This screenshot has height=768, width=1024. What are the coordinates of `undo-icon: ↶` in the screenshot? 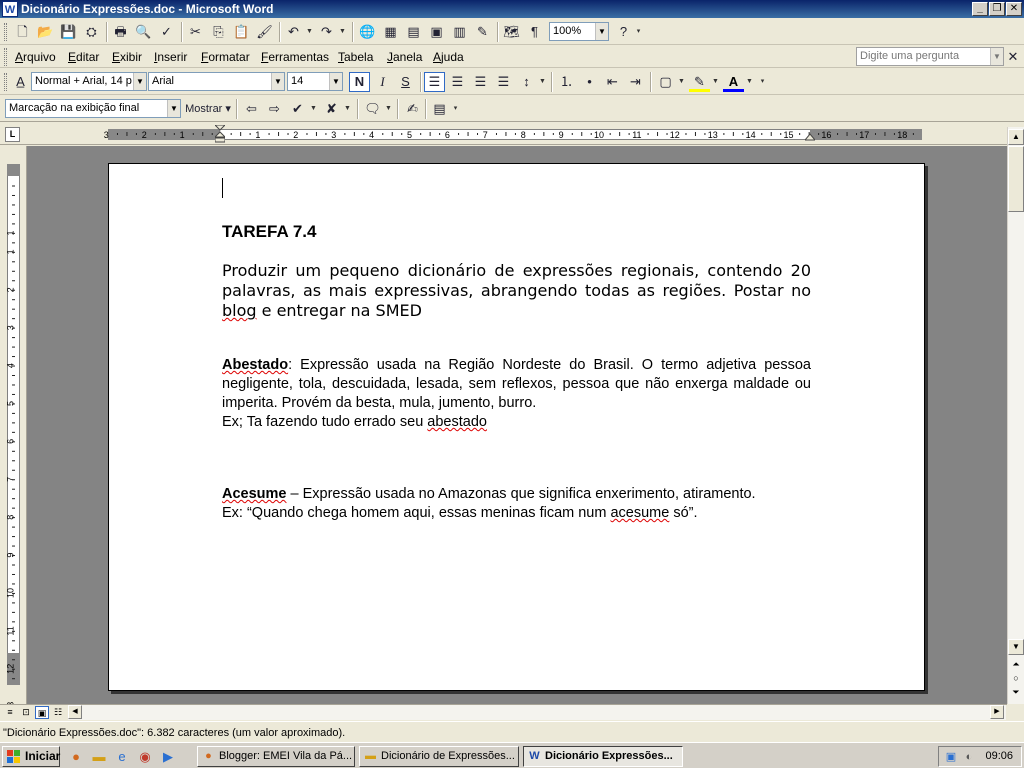 It's located at (293, 32).